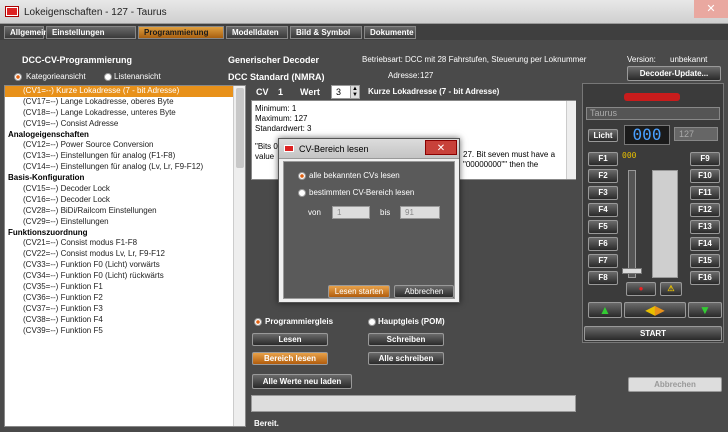 The height and width of the screenshot is (432, 728). What do you see at coordinates (641, 59) in the screenshot?
I see `version-label: Version:` at bounding box center [641, 59].